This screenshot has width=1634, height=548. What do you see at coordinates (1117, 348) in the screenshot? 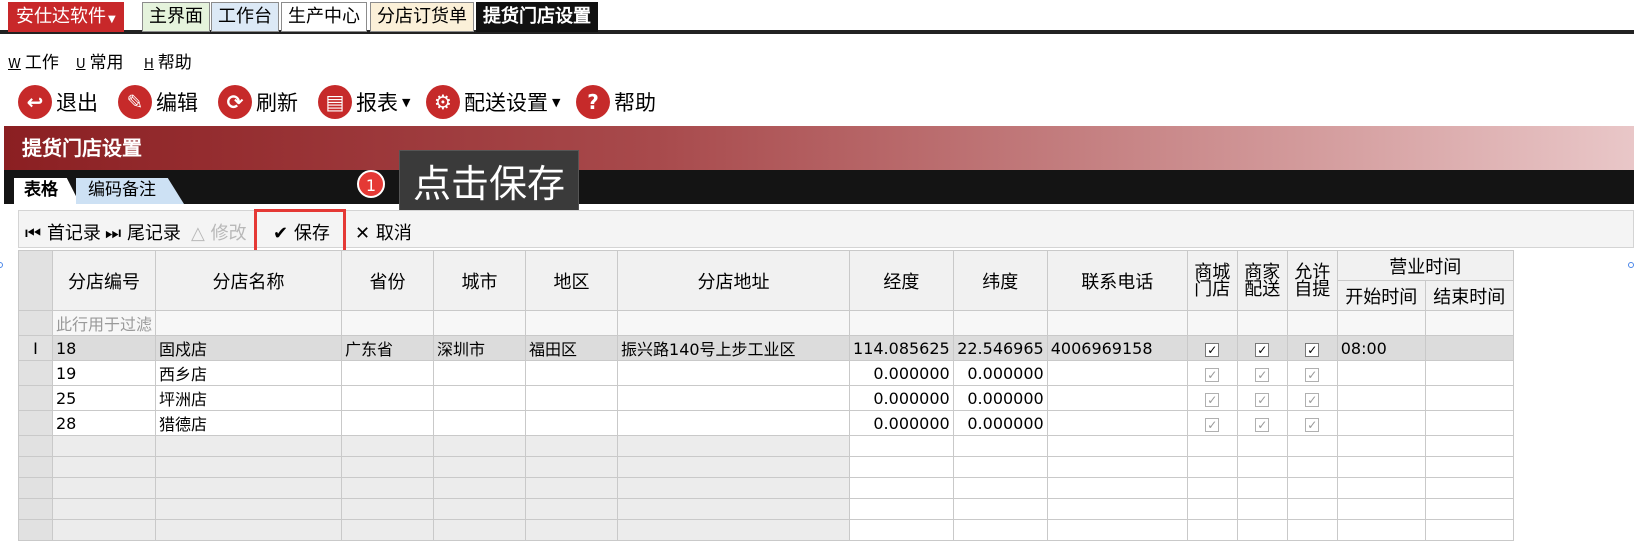
I see `cell-phone: 4006969158` at bounding box center [1117, 348].